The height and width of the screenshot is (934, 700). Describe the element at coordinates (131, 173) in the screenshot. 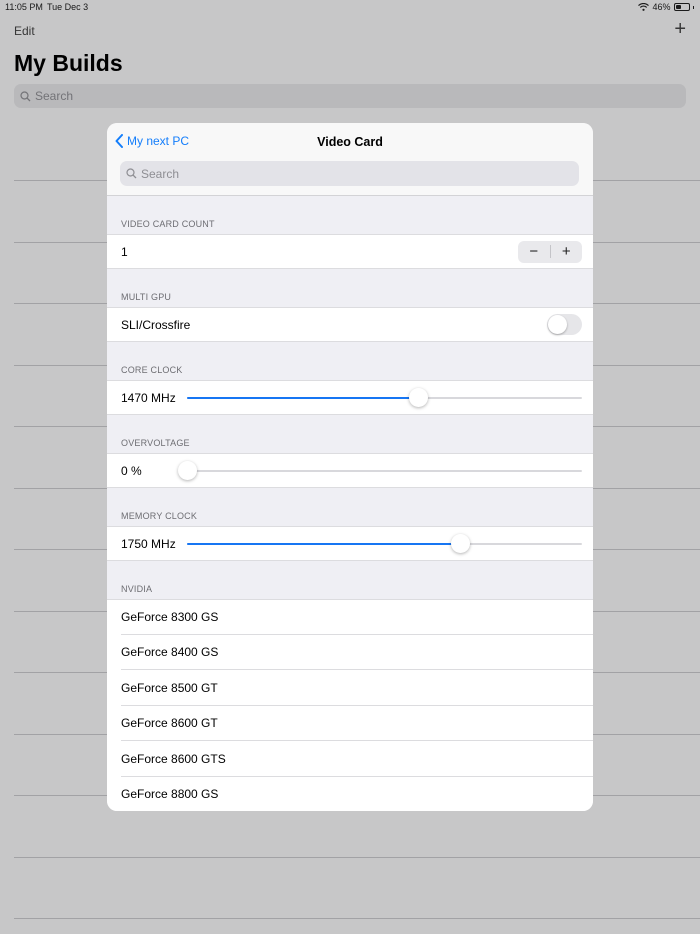

I see `search-icon` at that location.